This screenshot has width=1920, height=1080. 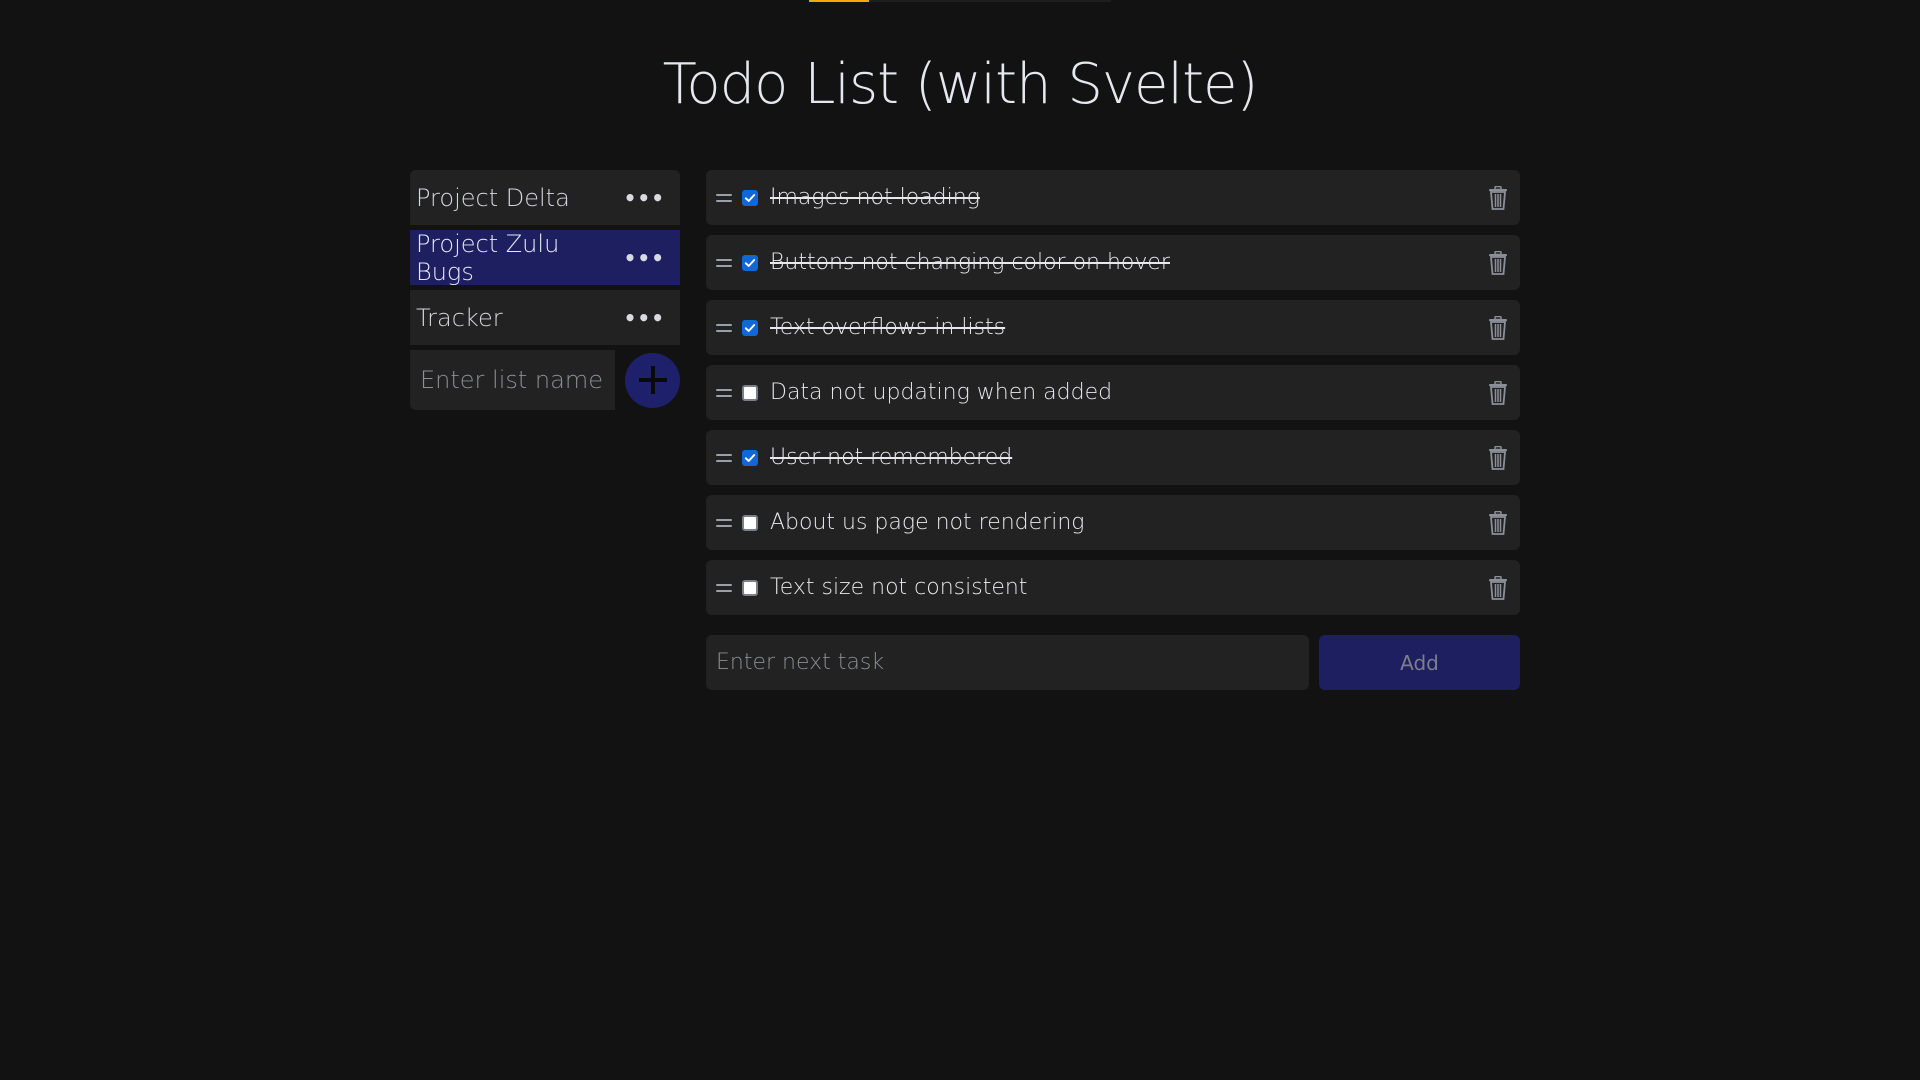 I want to click on task-item: Images not loading, so click(x=1113, y=197).